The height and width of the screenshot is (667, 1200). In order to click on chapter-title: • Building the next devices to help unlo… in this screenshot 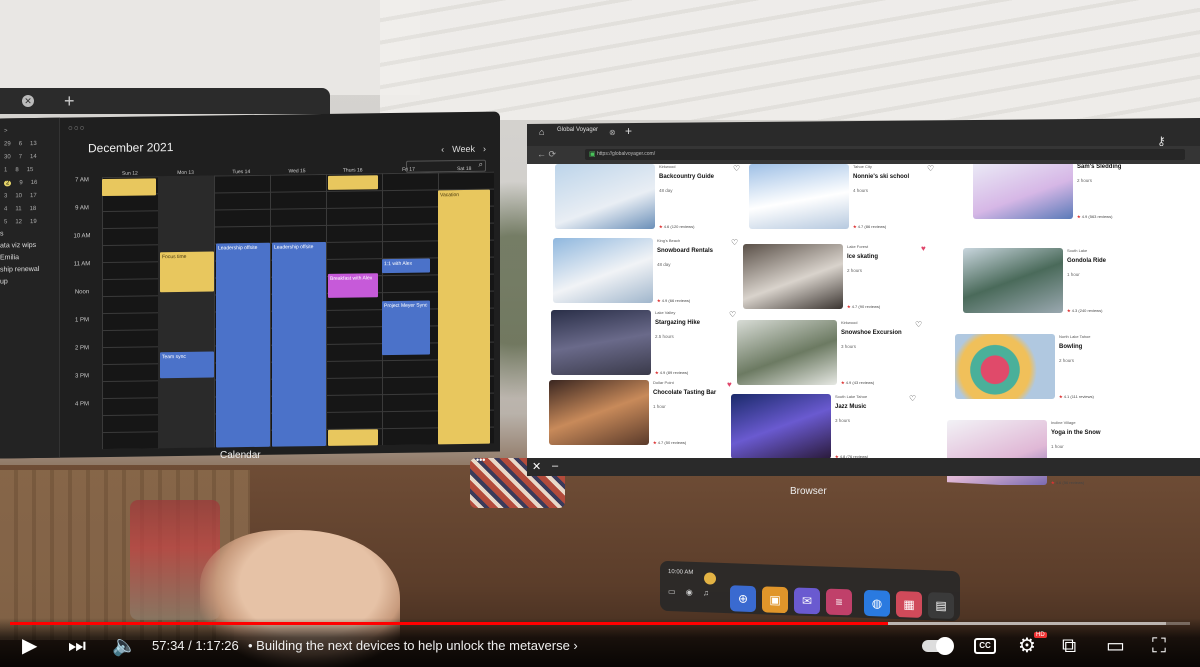, I will do `click(413, 645)`.